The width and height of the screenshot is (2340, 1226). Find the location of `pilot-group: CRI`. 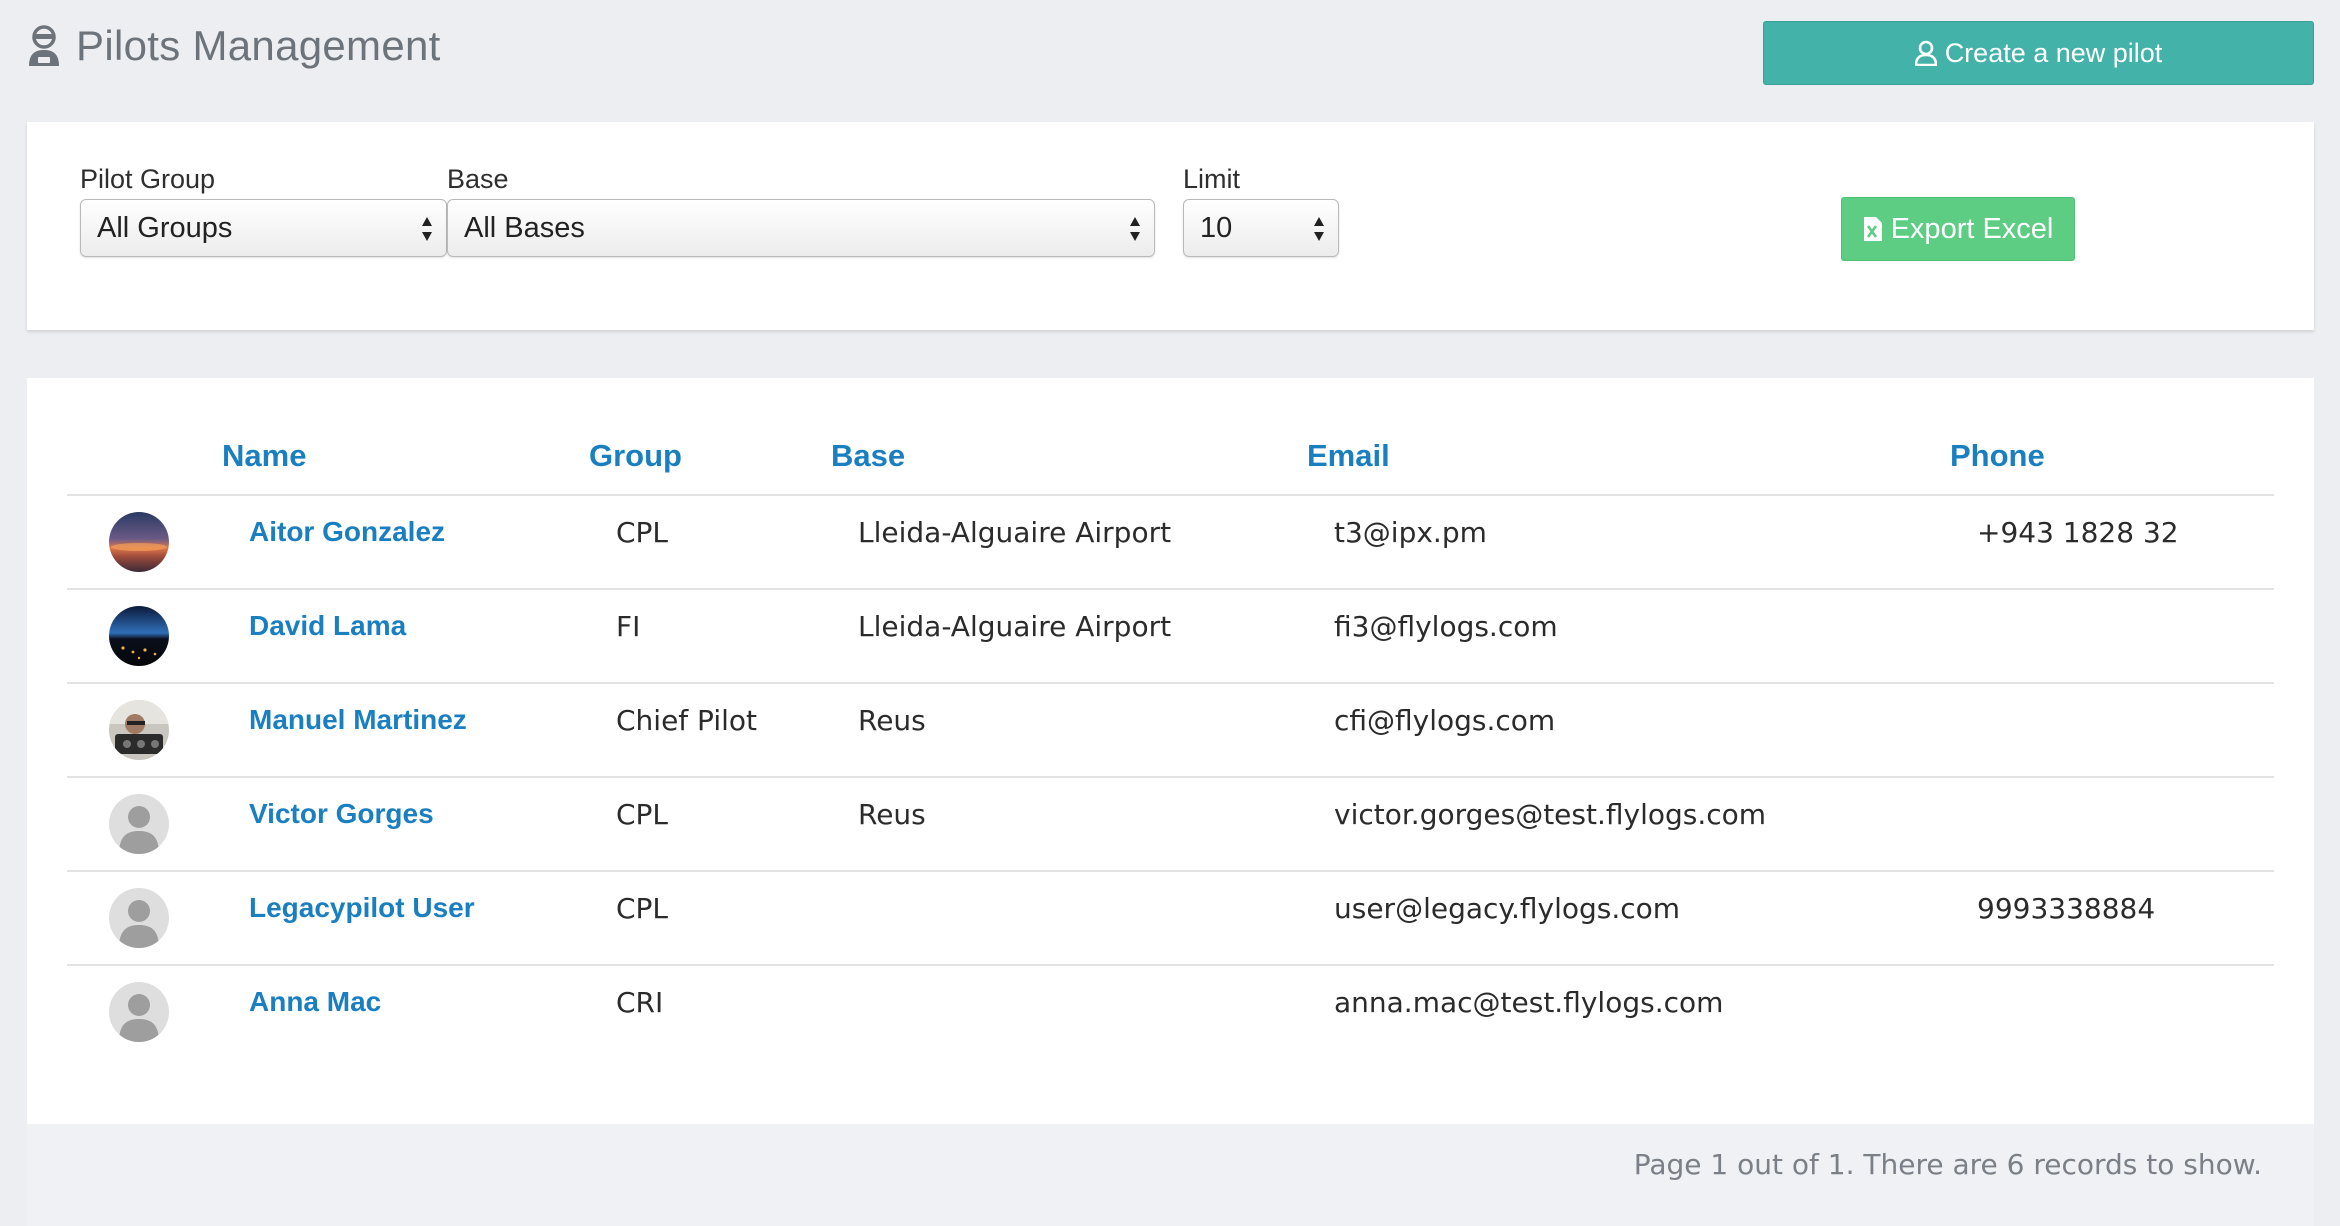

pilot-group: CRI is located at coordinates (640, 1002).